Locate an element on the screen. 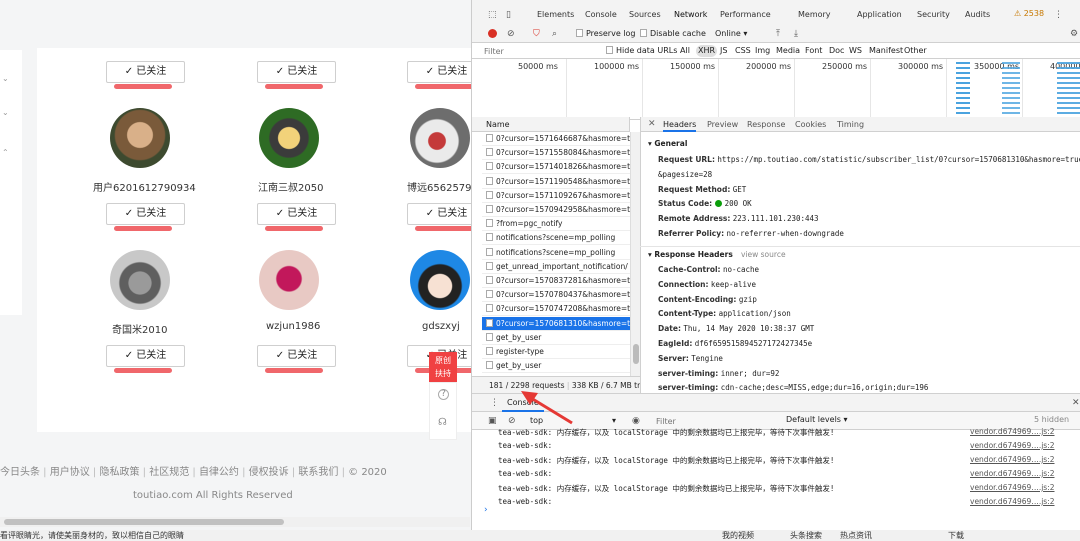 The image size is (1080, 541). bottom-bar-item: 热点资讯 is located at coordinates (856, 535).